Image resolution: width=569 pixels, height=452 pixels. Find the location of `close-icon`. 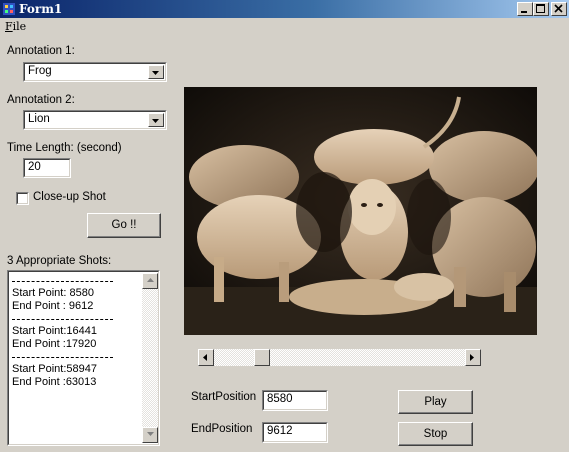

close-icon is located at coordinates (558, 8).